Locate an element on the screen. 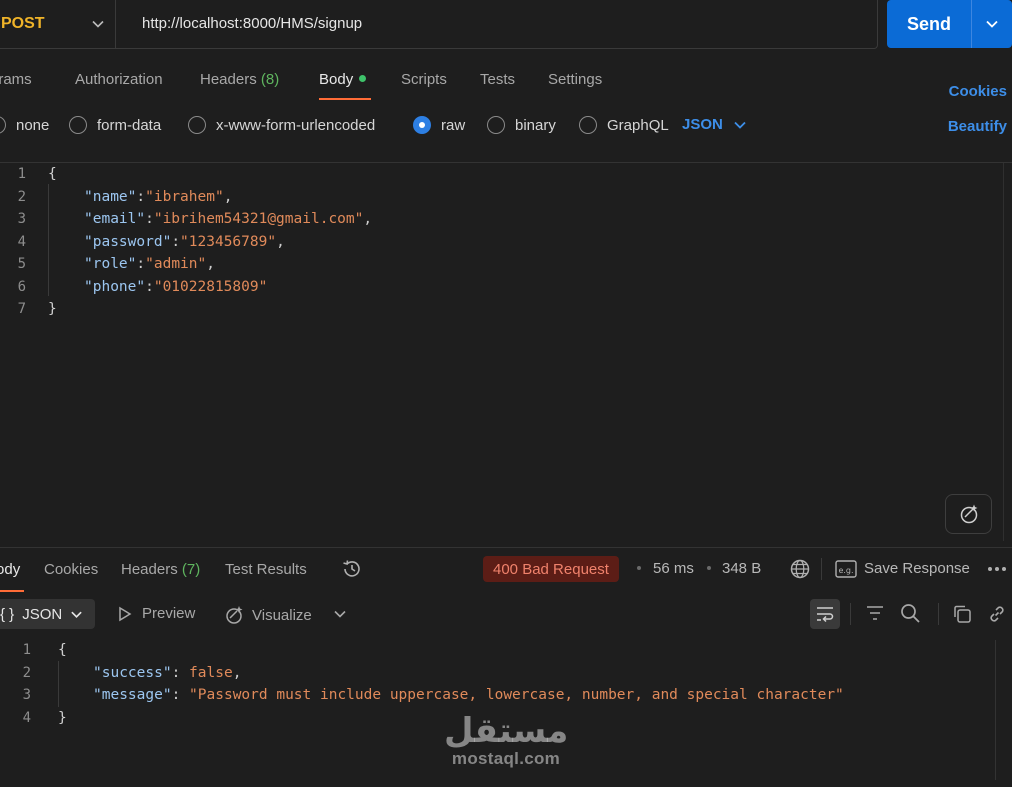 The width and height of the screenshot is (1012, 787). line-number: 1 is located at coordinates (26, 650).